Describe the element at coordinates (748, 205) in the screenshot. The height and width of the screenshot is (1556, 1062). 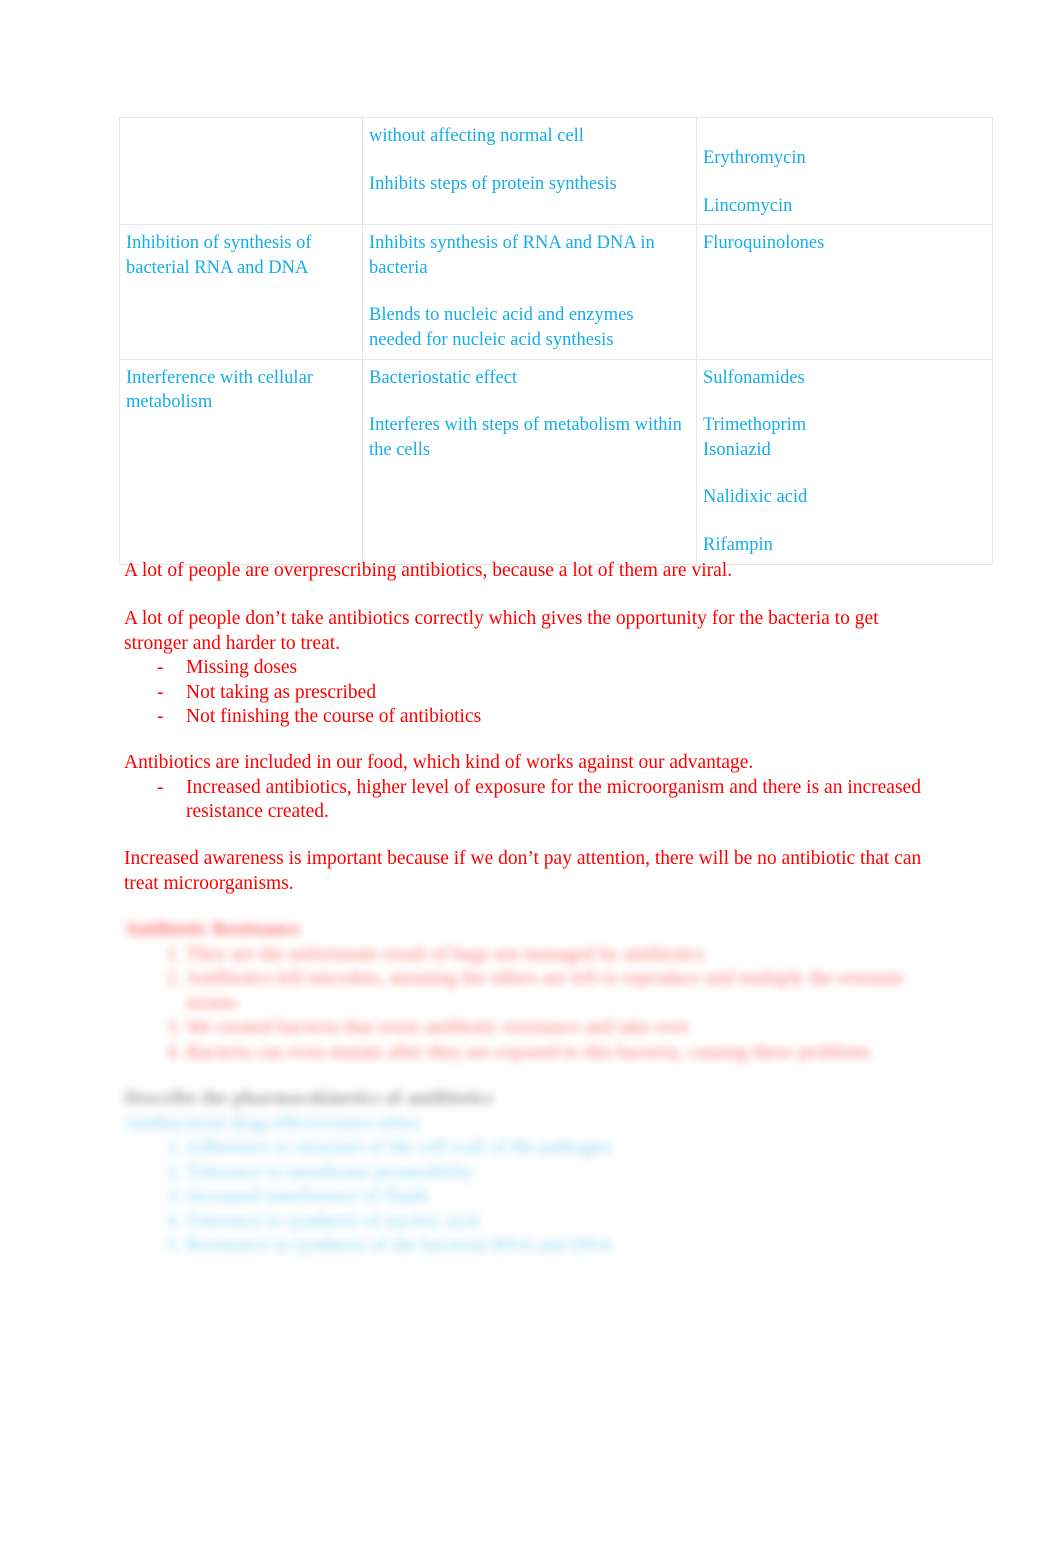
I see `drug-name: Lincomycin` at that location.